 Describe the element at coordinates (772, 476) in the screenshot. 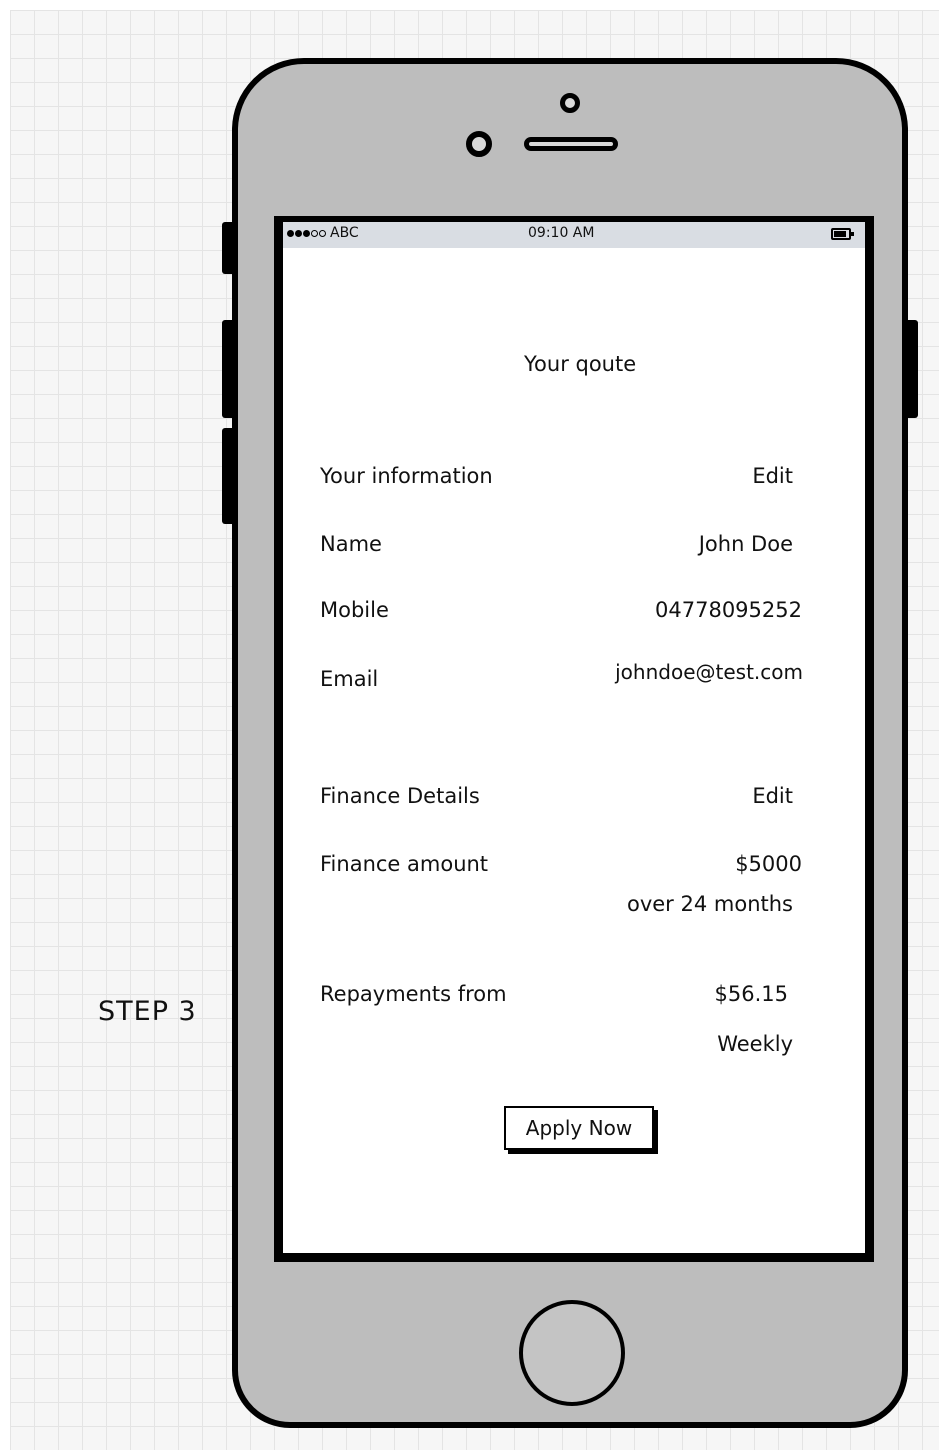

I see `edit-information-link: Edit` at that location.